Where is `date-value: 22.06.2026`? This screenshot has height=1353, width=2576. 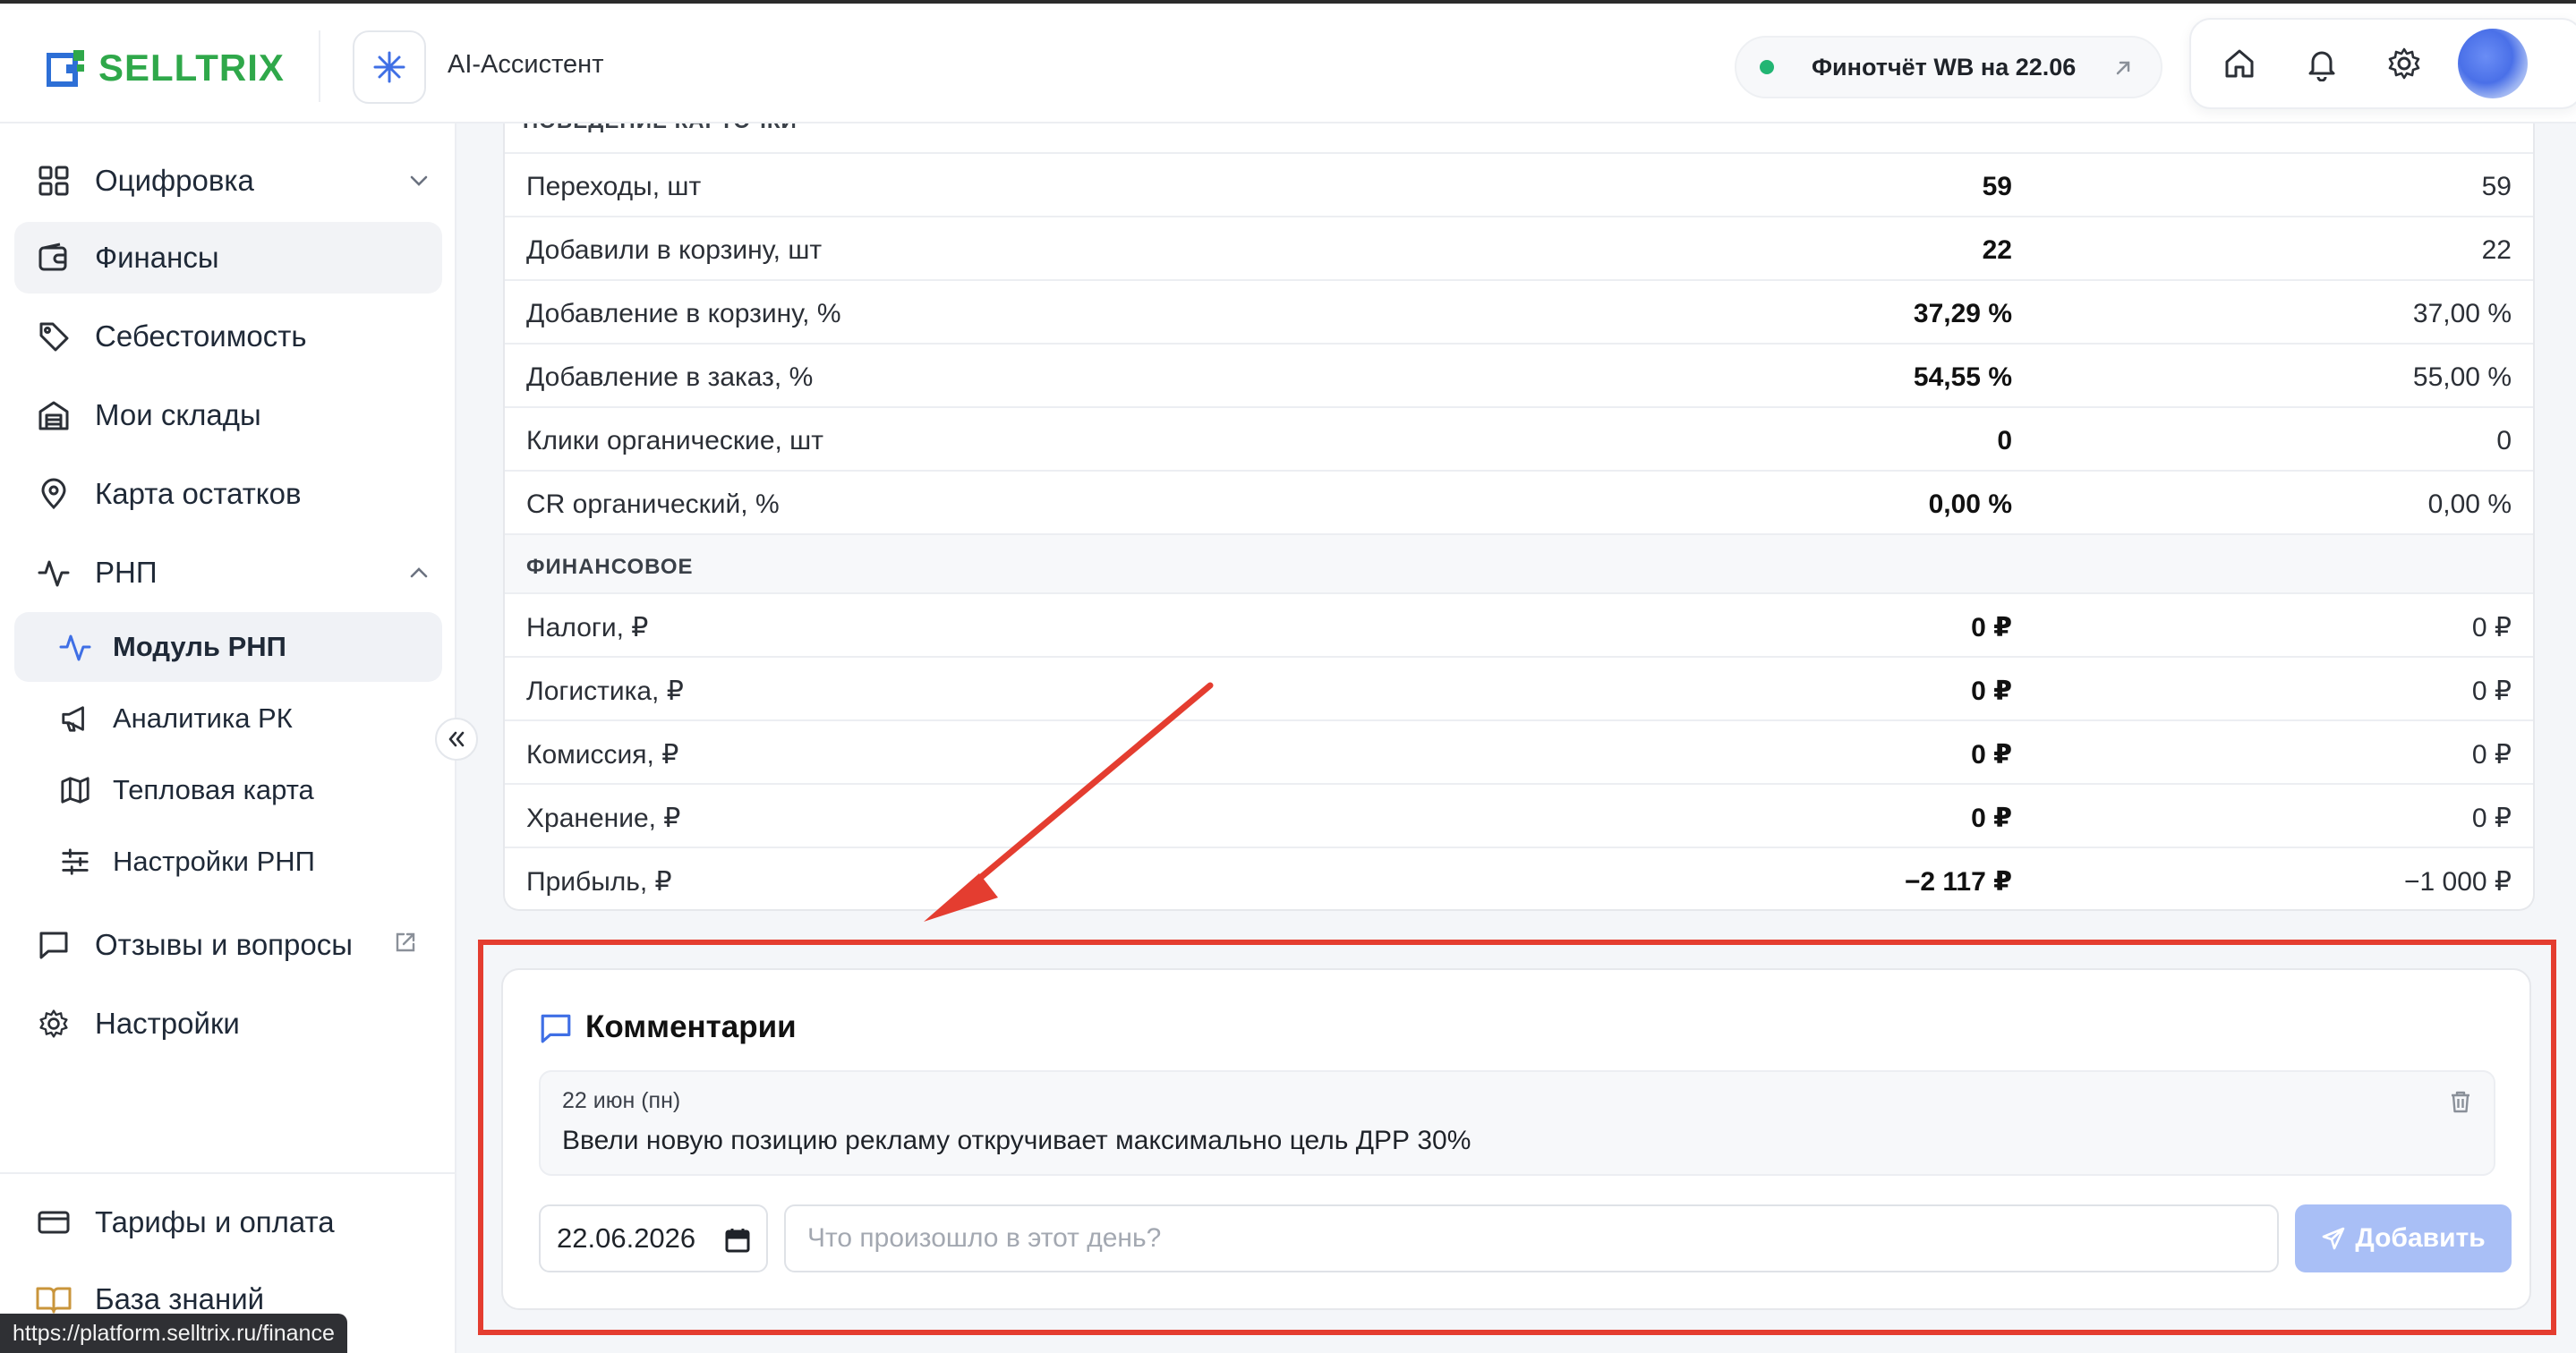 date-value: 22.06.2026 is located at coordinates (626, 1238).